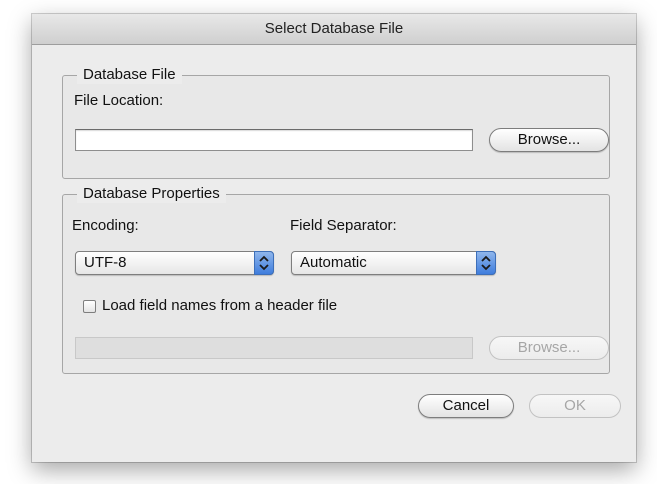 This screenshot has width=657, height=484. What do you see at coordinates (151, 194) in the screenshot?
I see `database-properties-legend: Database Properties` at bounding box center [151, 194].